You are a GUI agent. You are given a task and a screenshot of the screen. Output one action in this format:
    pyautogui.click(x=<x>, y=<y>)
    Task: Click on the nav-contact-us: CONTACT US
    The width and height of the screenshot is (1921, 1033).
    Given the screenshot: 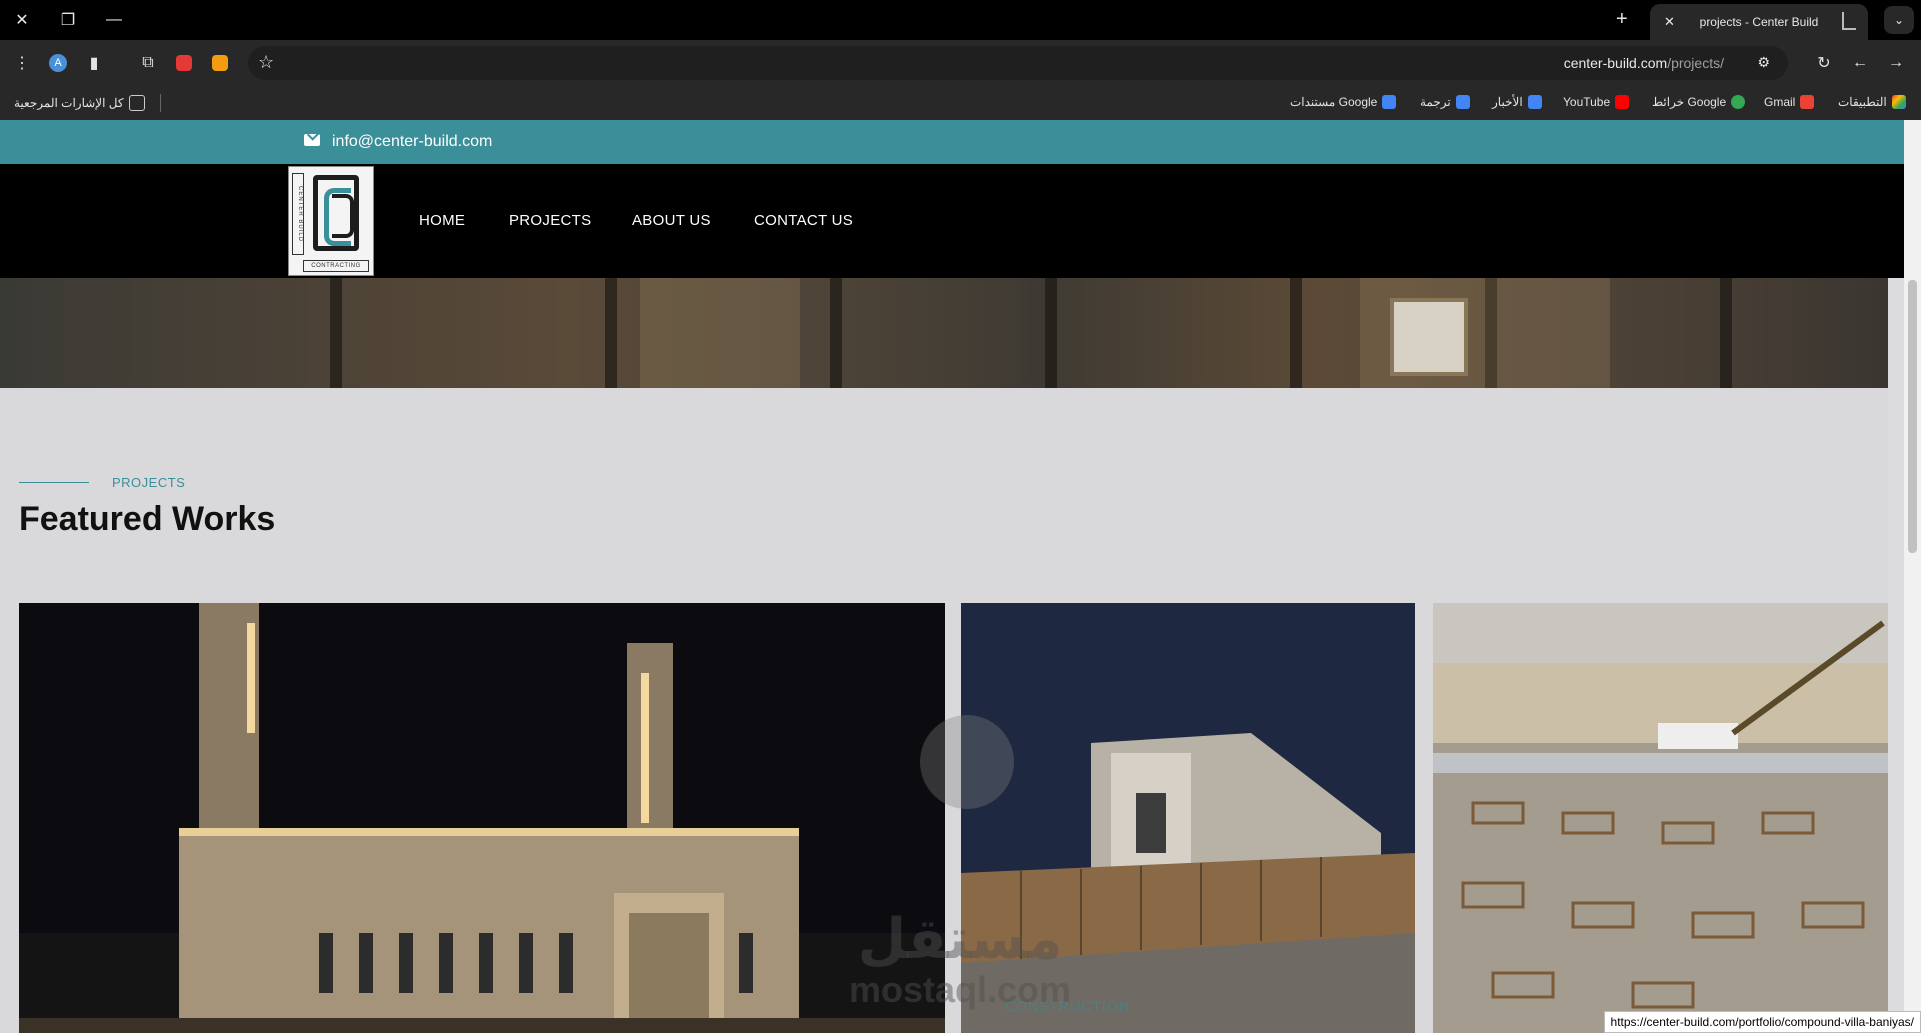 What is the action you would take?
    pyautogui.click(x=803, y=220)
    